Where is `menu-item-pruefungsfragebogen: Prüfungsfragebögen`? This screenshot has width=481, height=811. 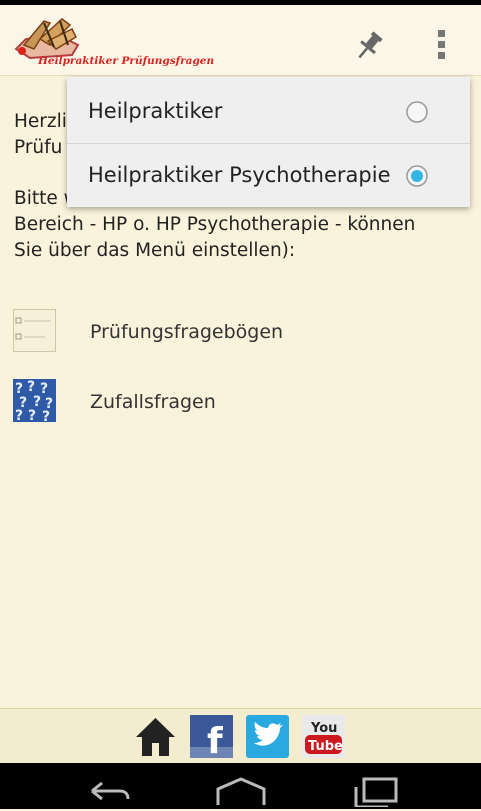
menu-item-pruefungsfragebogen: Prüfungsfragebögen is located at coordinates (240, 337).